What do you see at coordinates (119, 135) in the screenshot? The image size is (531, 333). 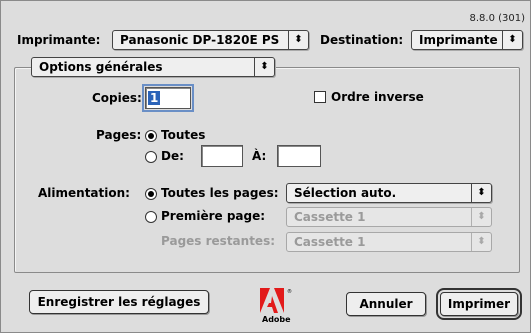 I see `pages-label: Pages:` at bounding box center [119, 135].